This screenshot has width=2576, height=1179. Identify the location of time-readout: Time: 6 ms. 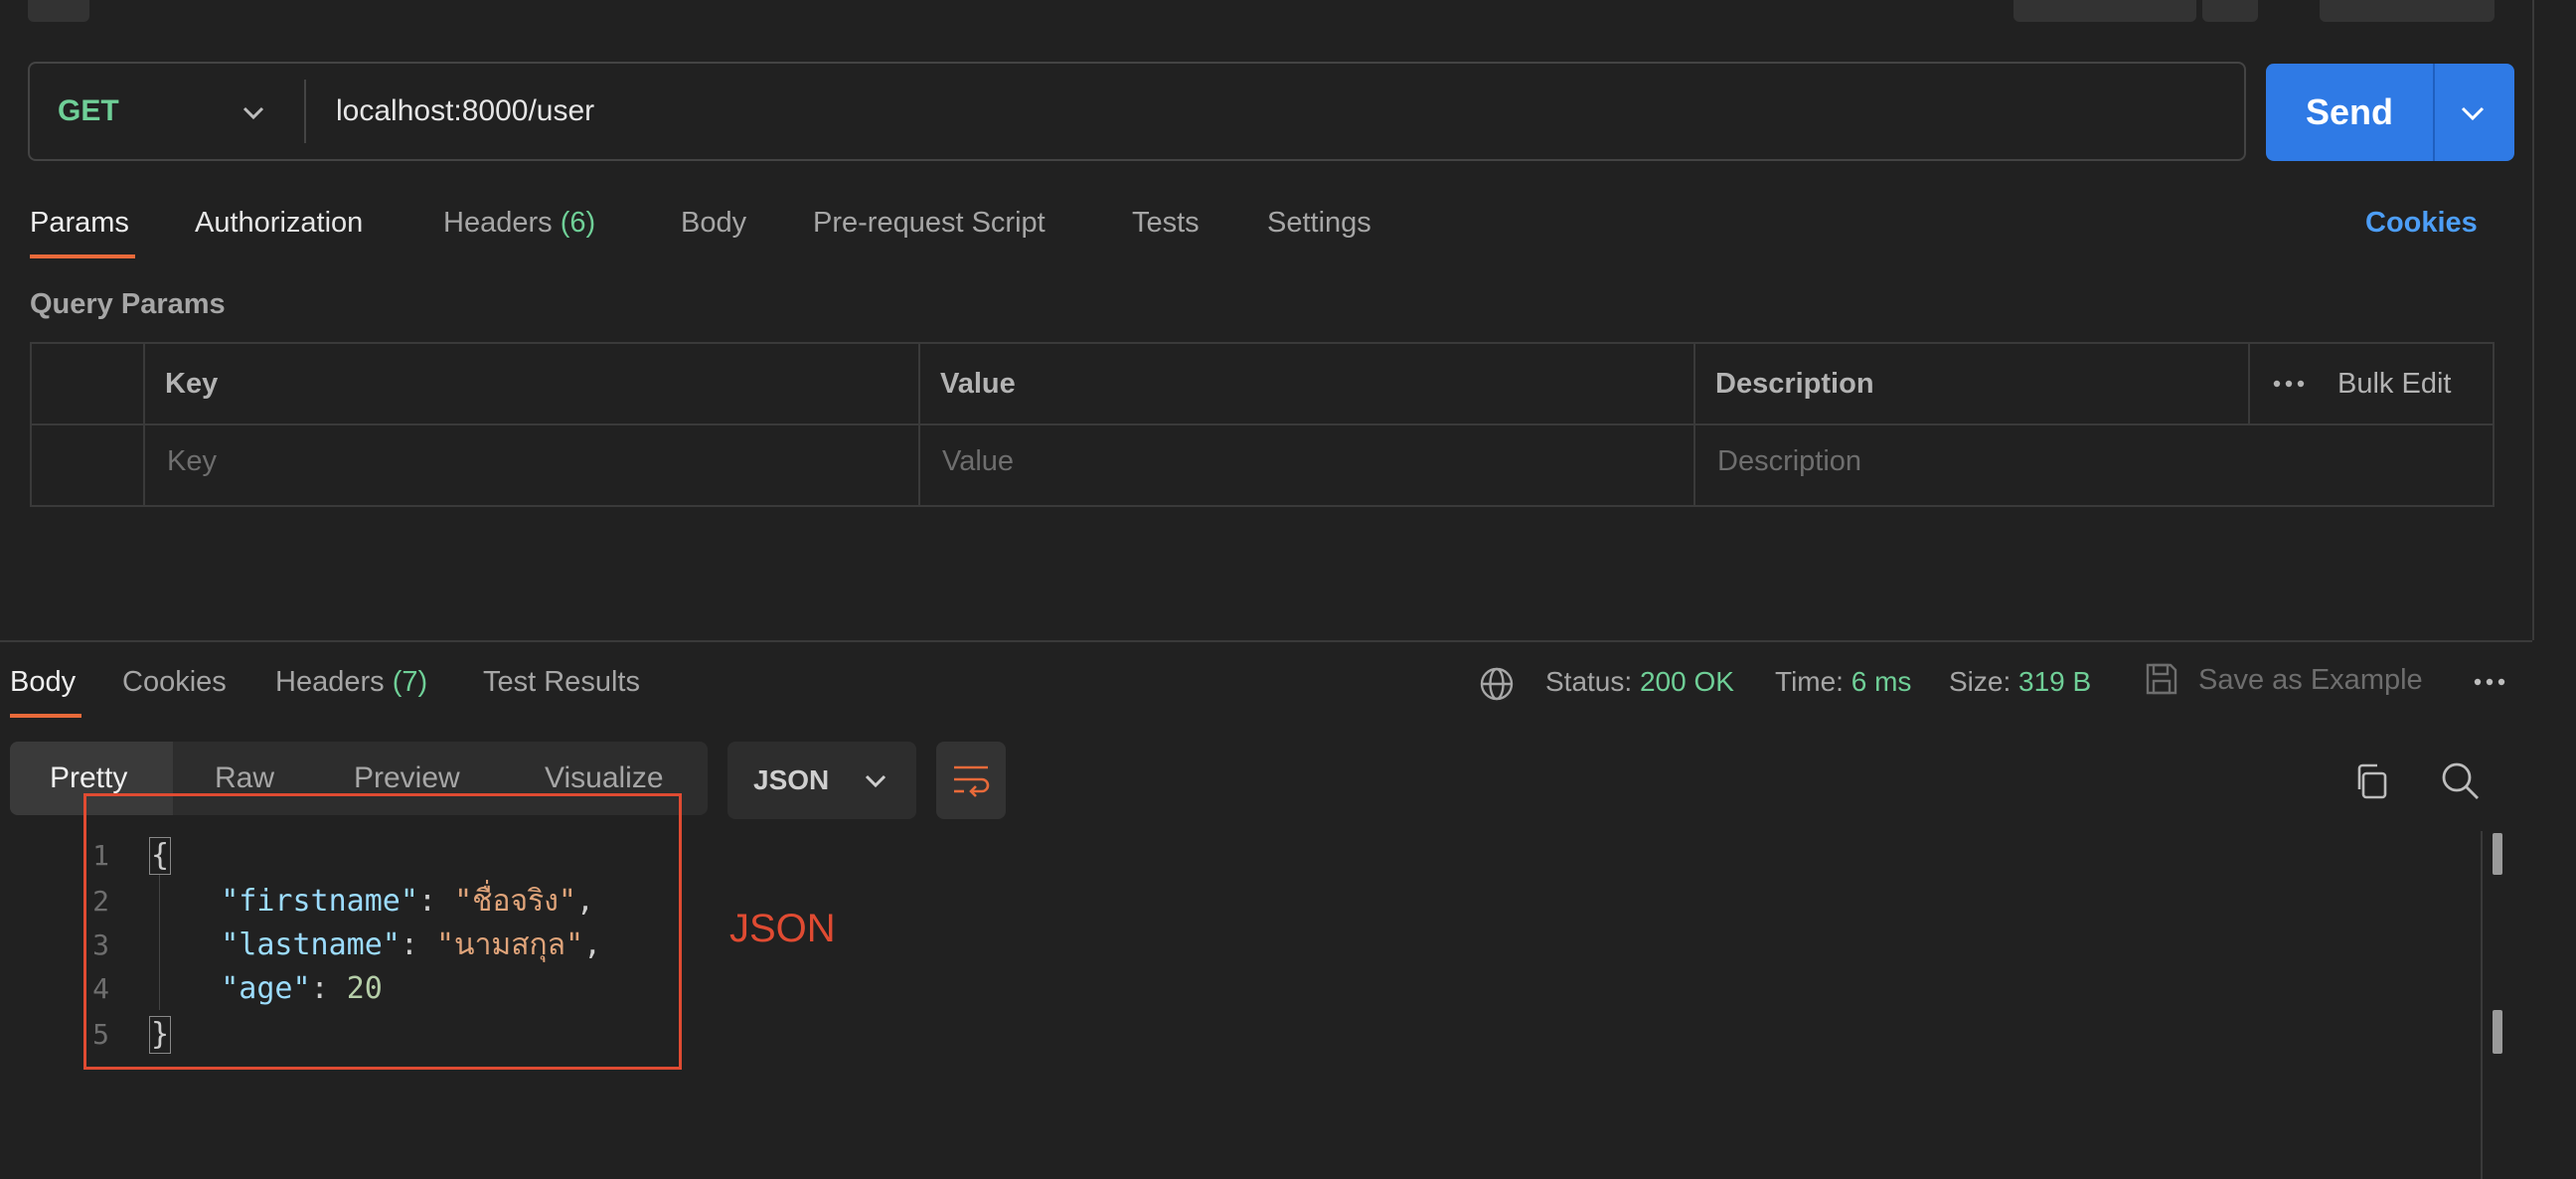
(1843, 682).